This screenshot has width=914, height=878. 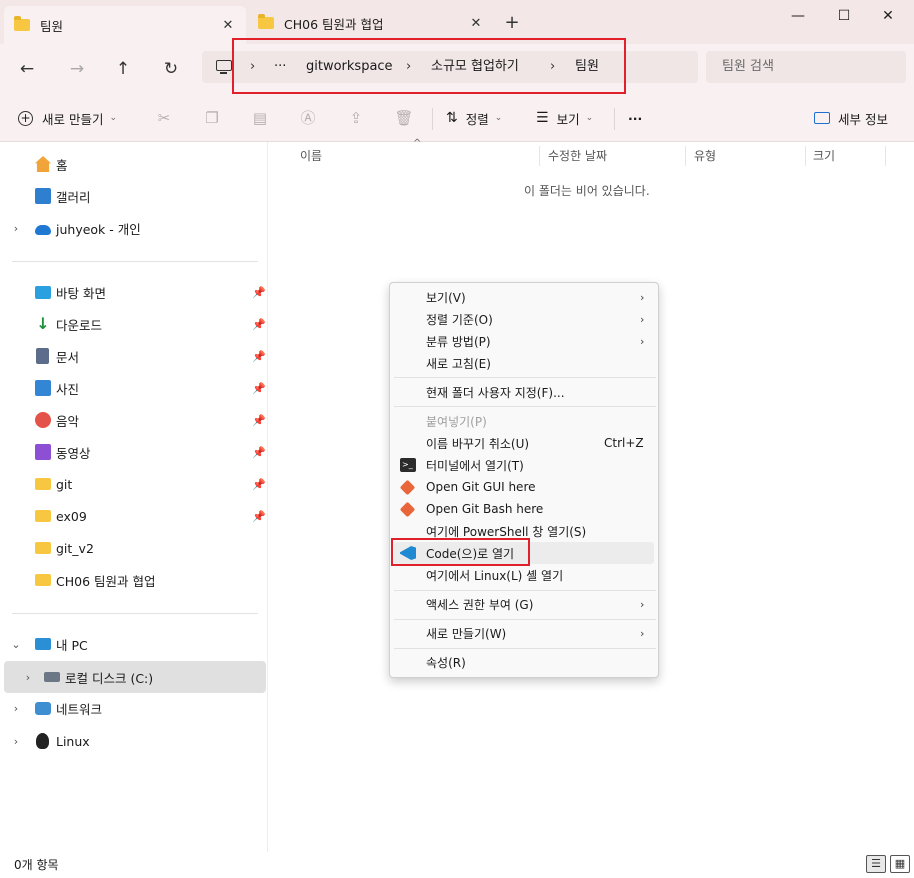 I want to click on menu-item-git-bash: Open Git Bash here, so click(x=524, y=509).